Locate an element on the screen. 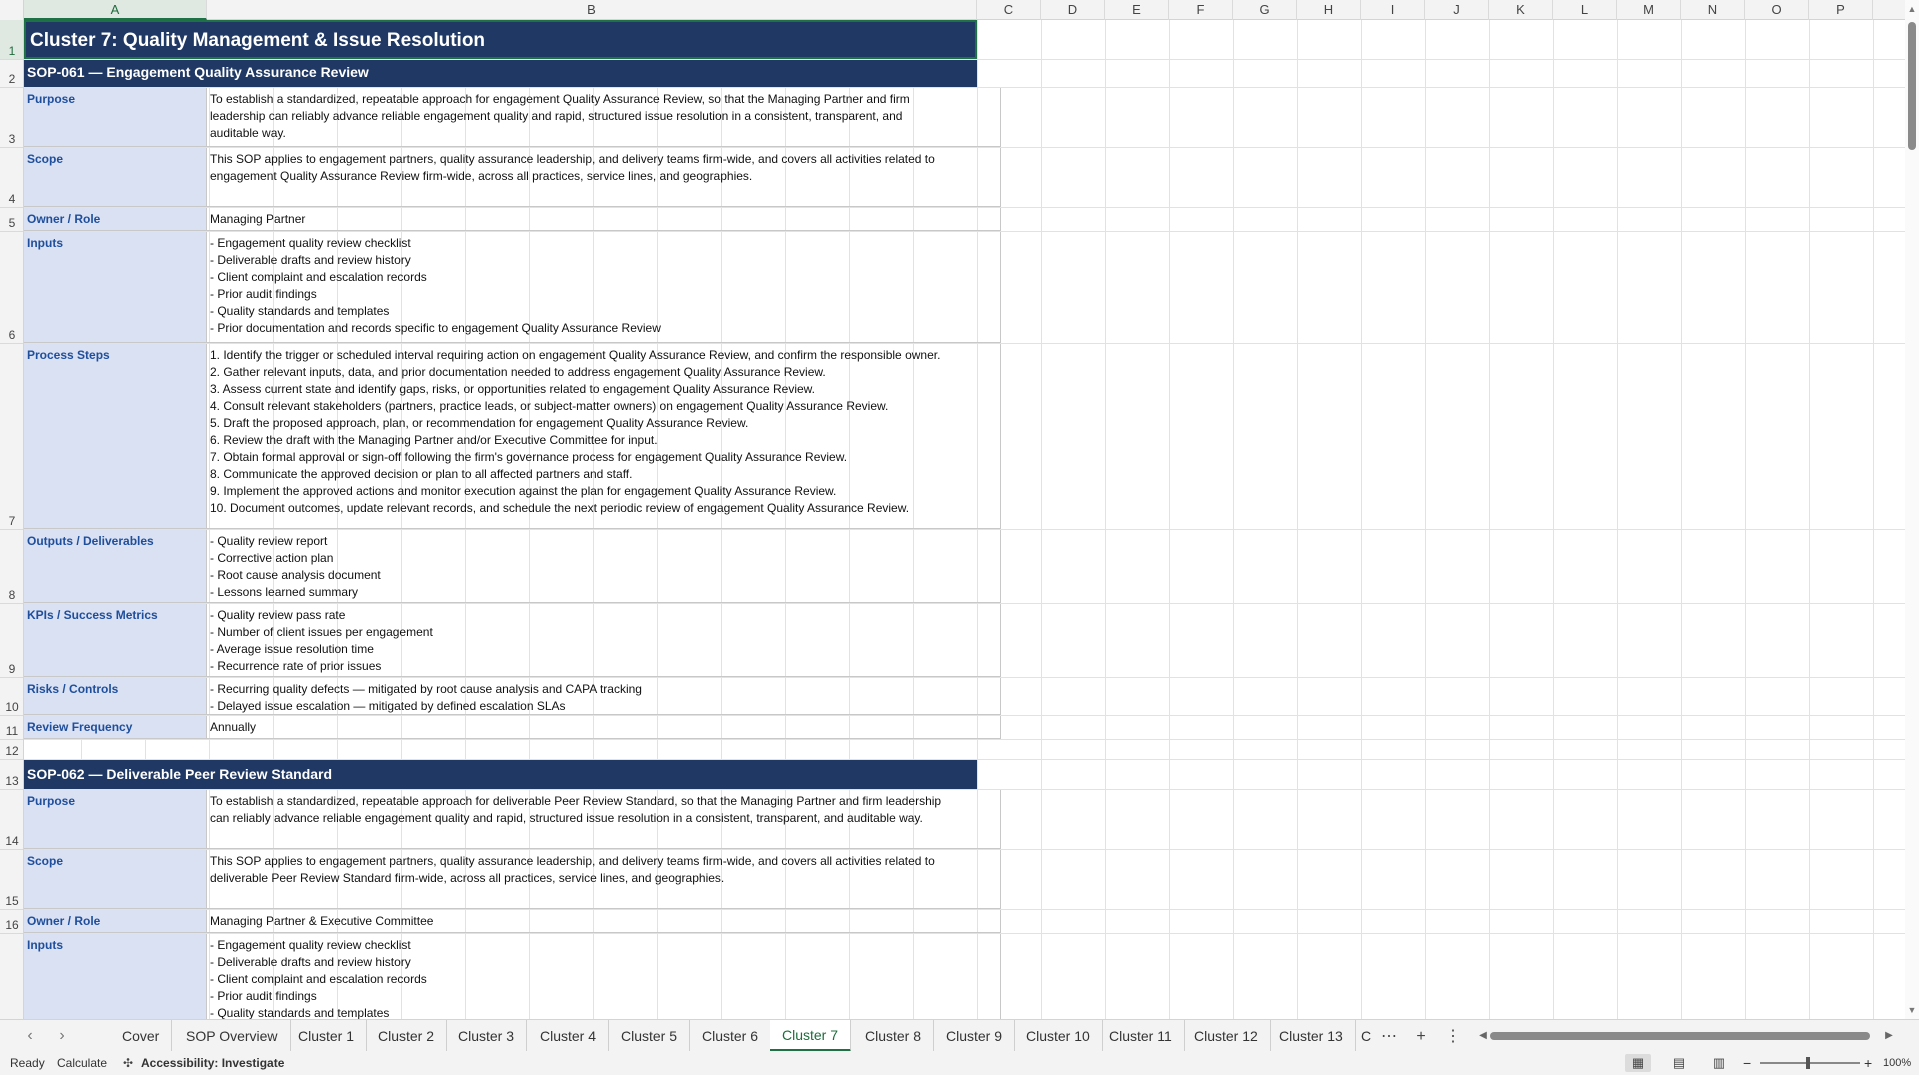  sheet-tab: SOP Overview is located at coordinates (232, 1036).